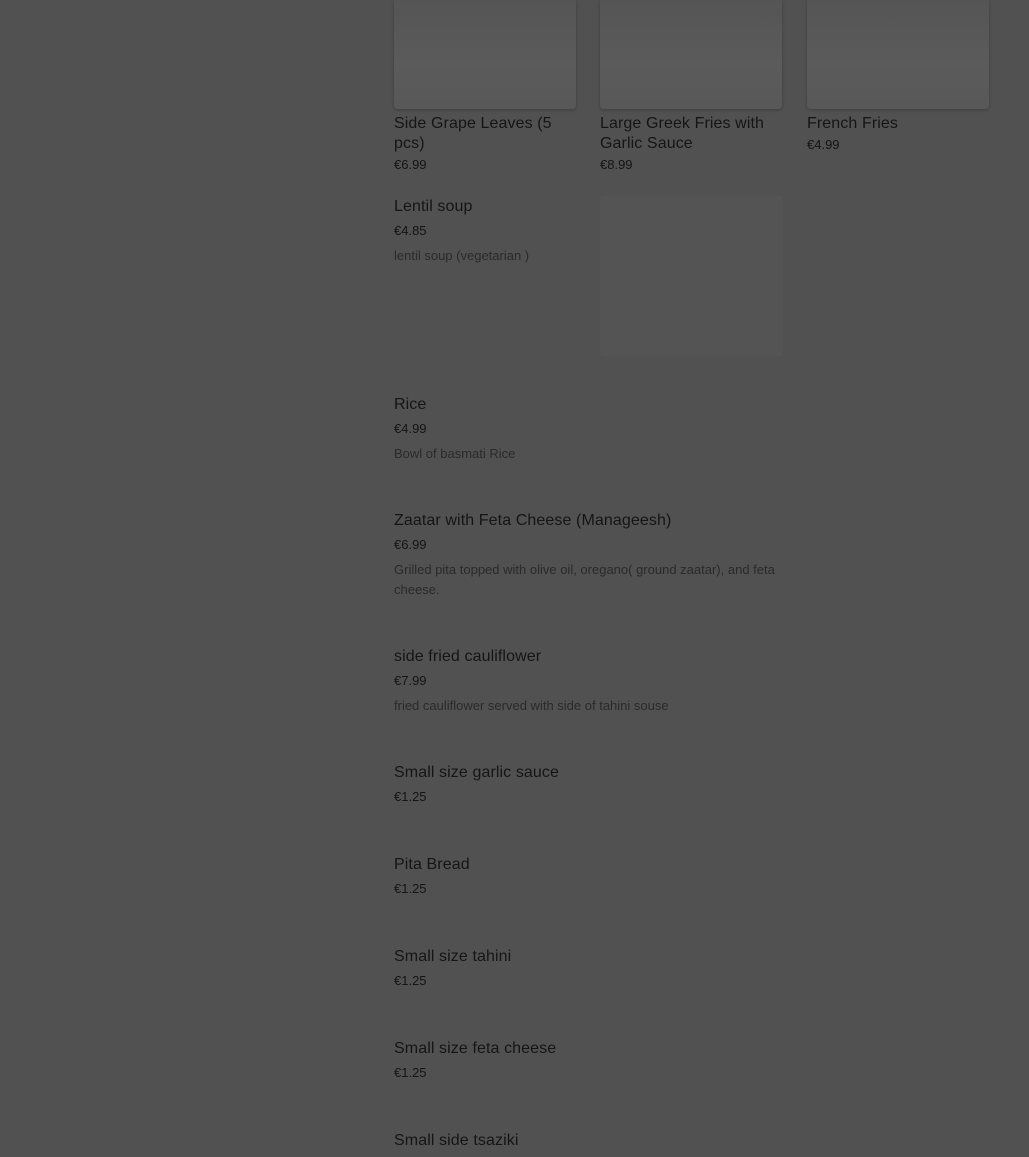  I want to click on featured-price: €6.99, so click(410, 164).